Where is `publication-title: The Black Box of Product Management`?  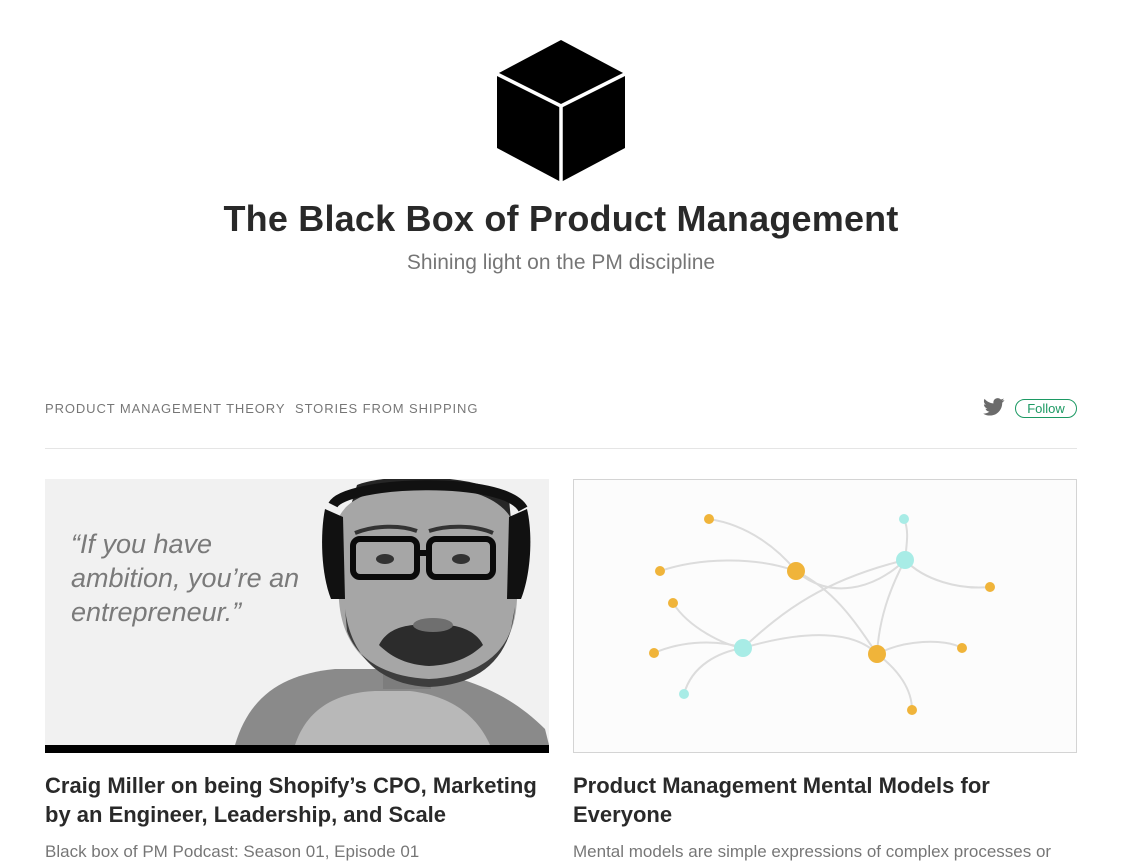
publication-title: The Black Box of Product Management is located at coordinates (561, 219).